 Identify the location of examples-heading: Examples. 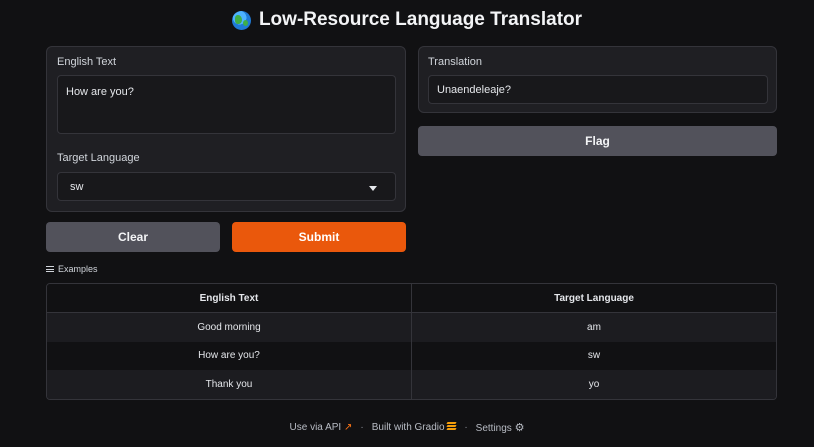
(72, 269).